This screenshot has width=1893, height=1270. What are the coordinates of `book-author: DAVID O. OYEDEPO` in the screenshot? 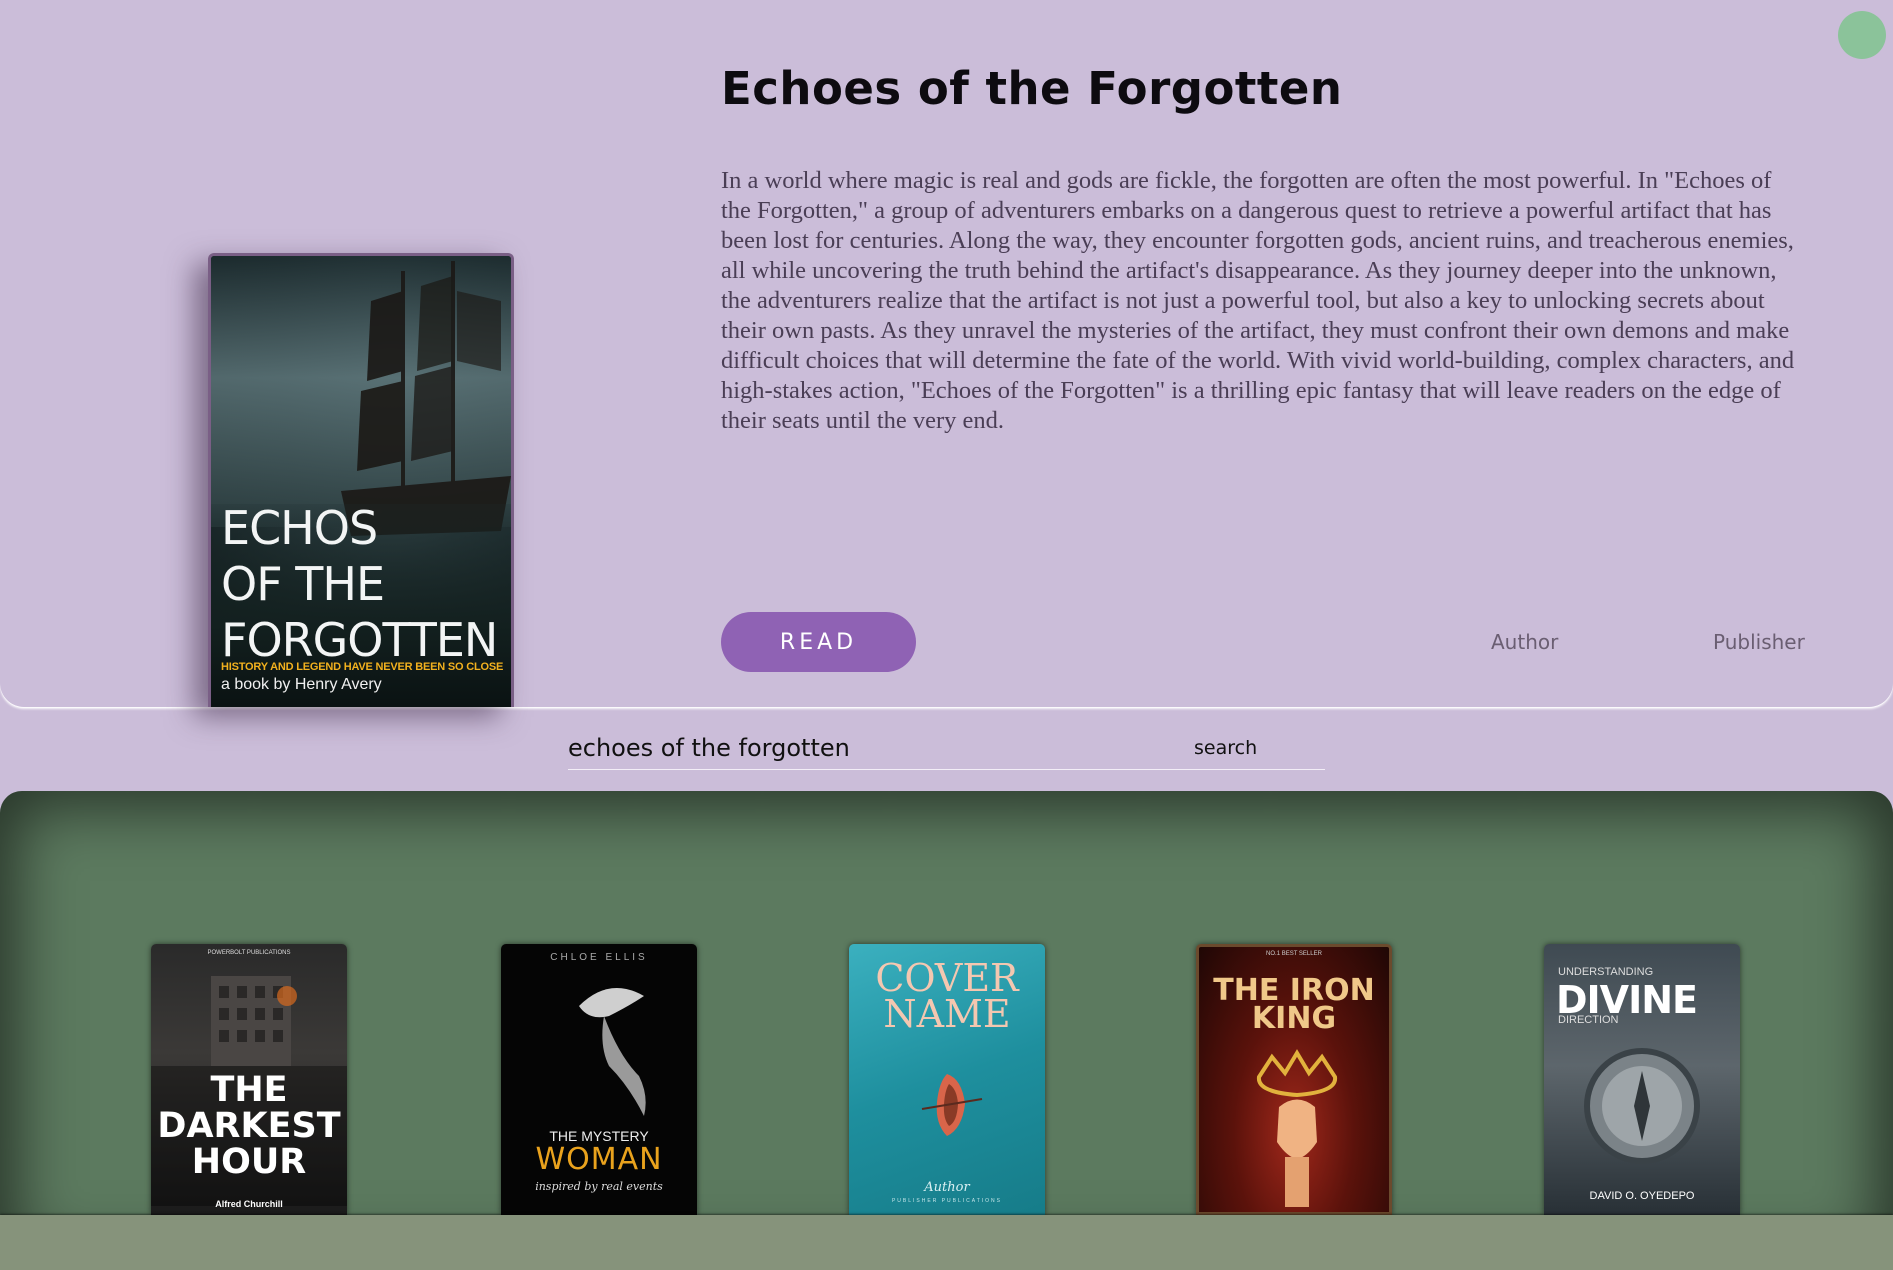 It's located at (1642, 1196).